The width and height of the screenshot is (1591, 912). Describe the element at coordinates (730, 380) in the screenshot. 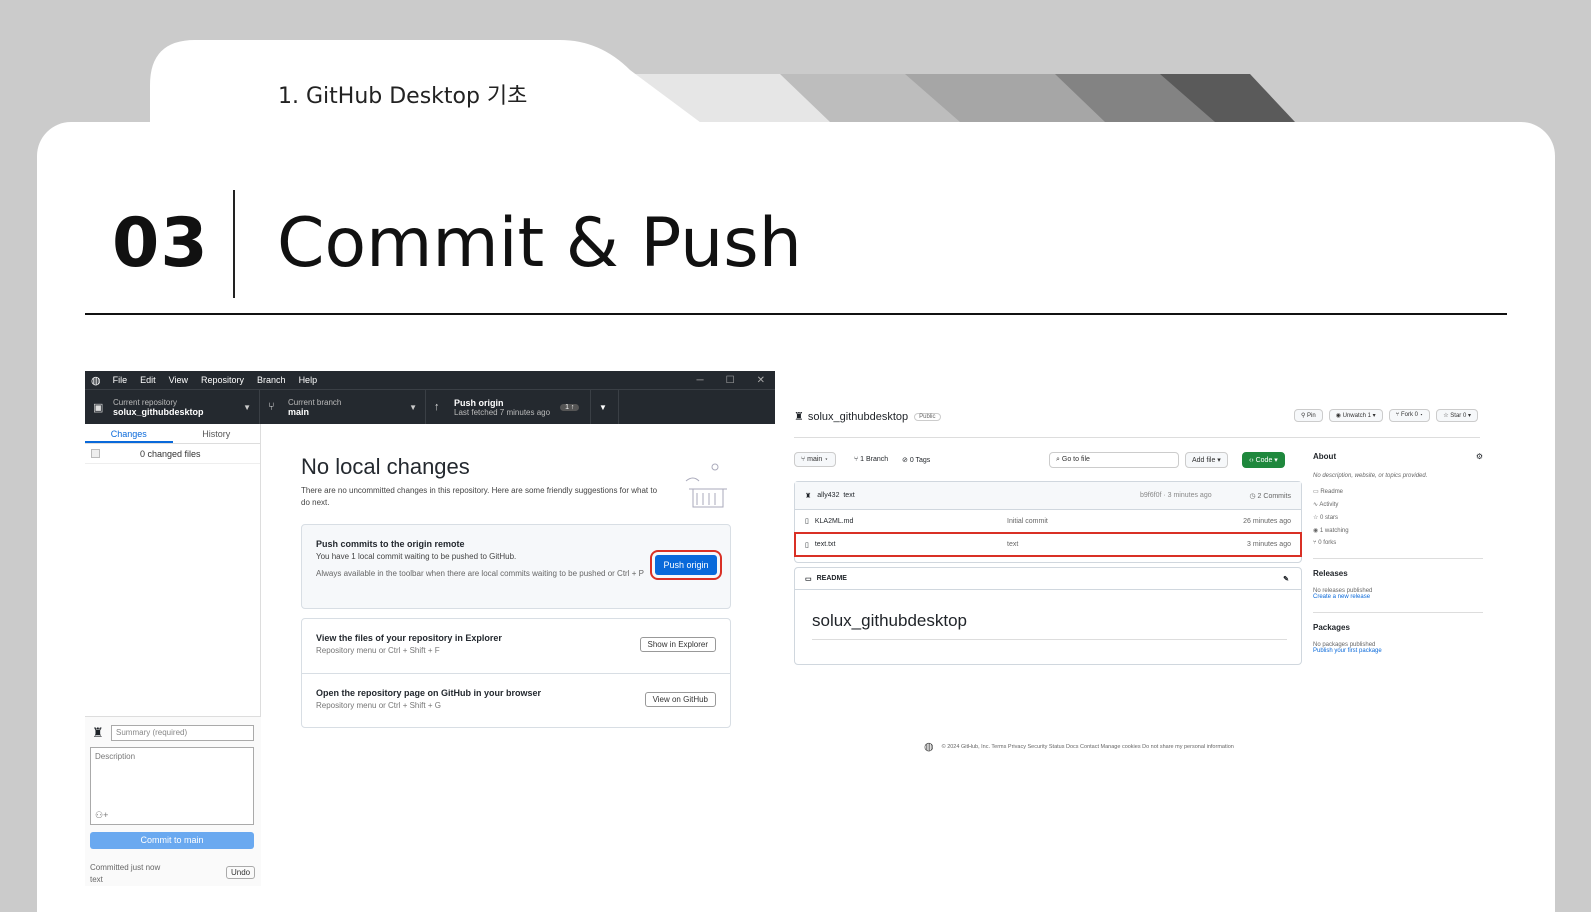

I see `maximize-icon: ☐` at that location.